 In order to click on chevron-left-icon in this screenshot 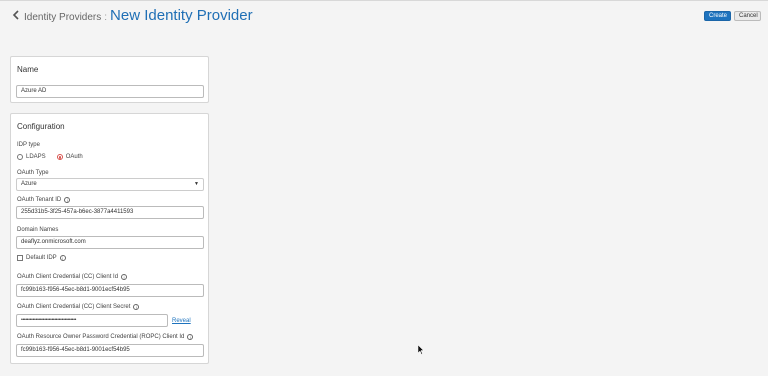, I will do `click(18, 16)`.